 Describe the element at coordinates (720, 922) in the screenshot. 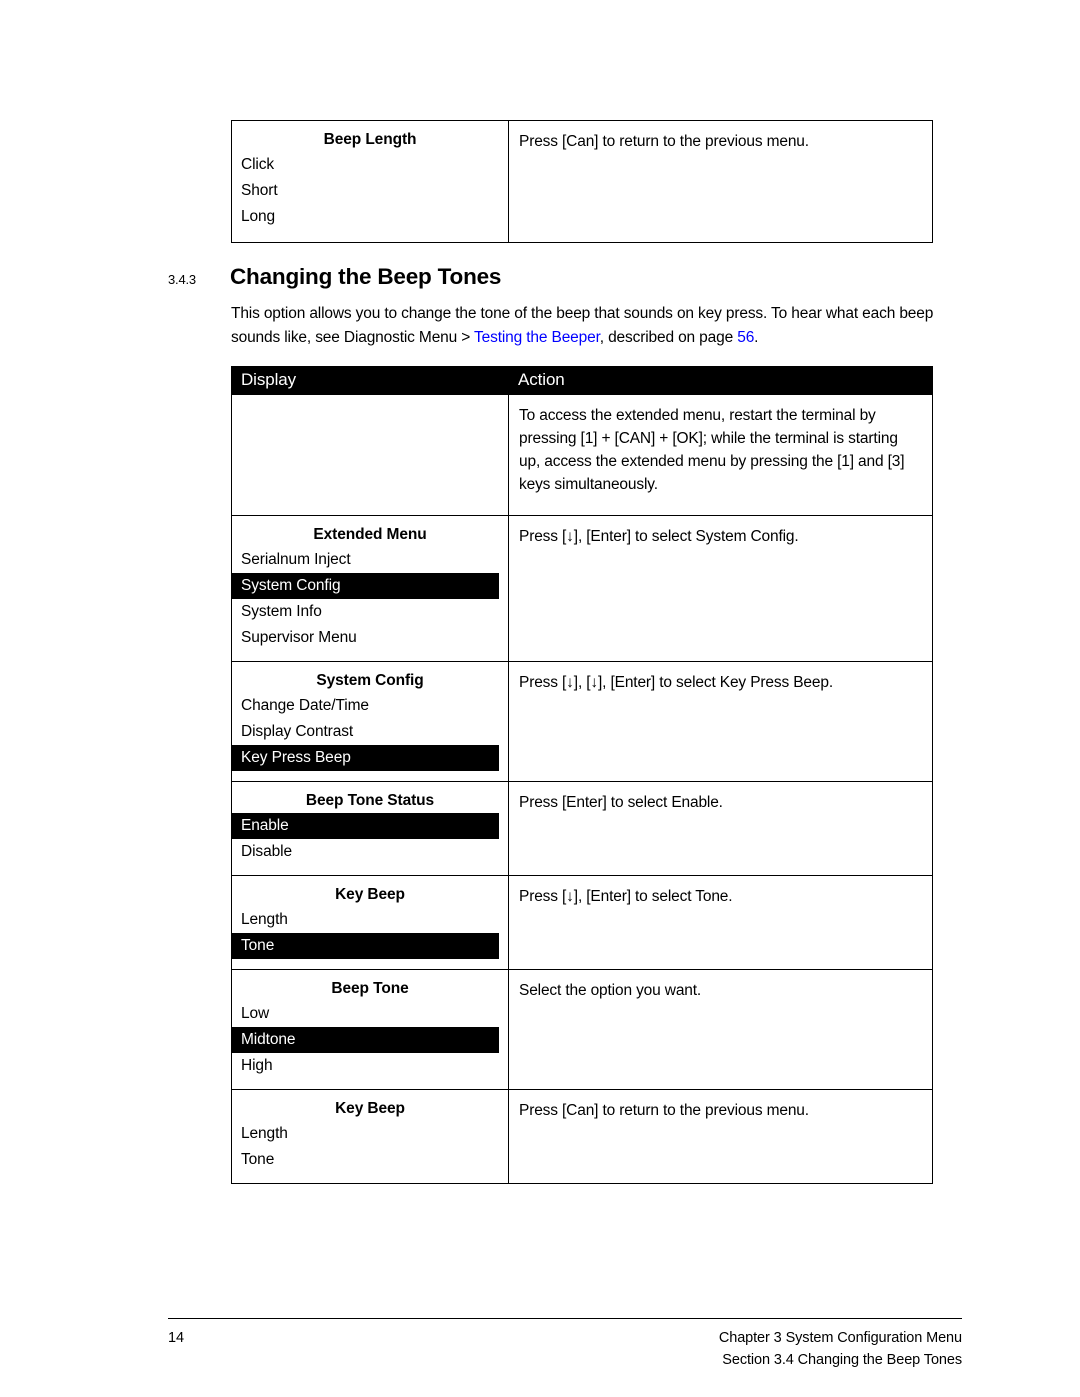

I see `action-cell: Press [↓], [Enter] to select Tone.` at that location.